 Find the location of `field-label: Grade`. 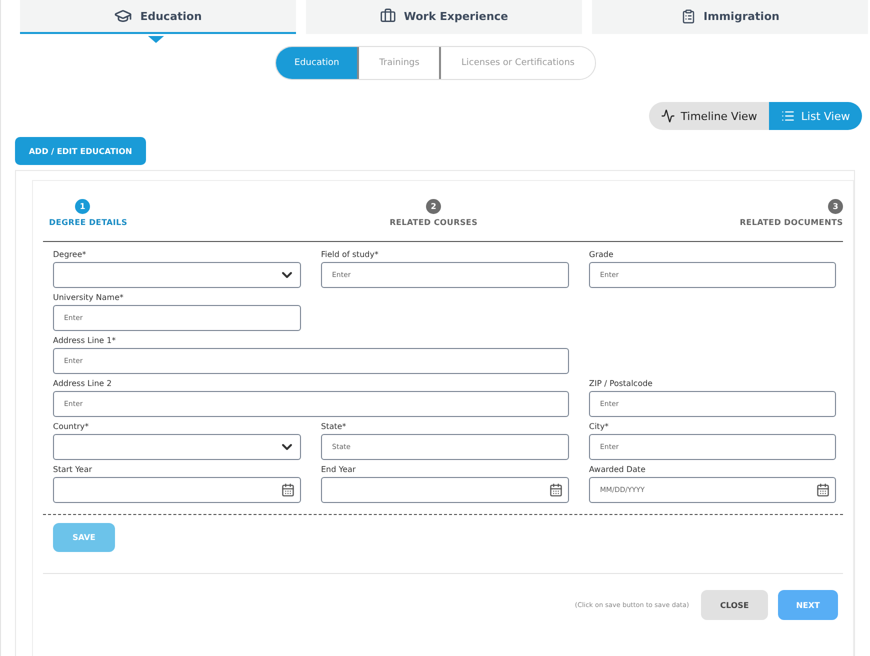

field-label: Grade is located at coordinates (601, 254).